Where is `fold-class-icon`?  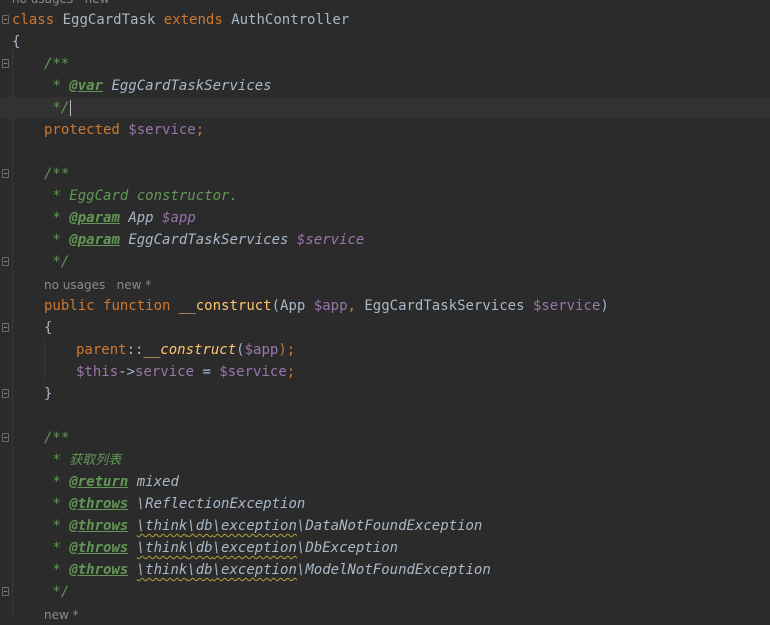 fold-class-icon is located at coordinates (5, 19).